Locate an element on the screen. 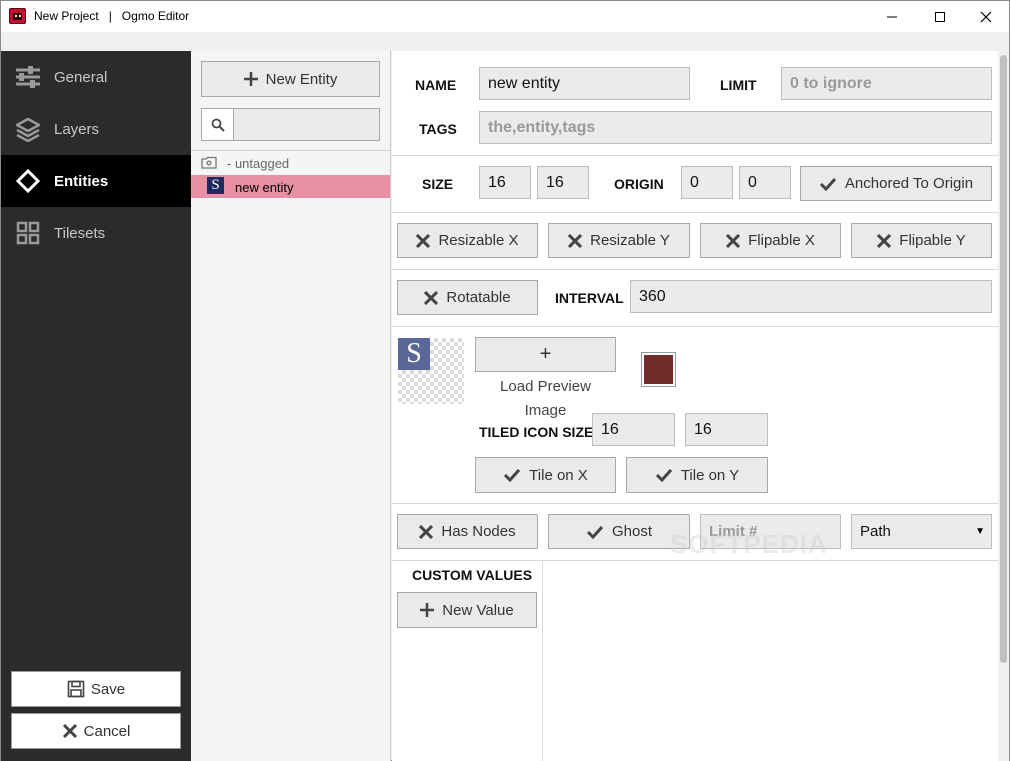 The height and width of the screenshot is (761, 1010). flipable-x-label: Flipable X is located at coordinates (781, 240).